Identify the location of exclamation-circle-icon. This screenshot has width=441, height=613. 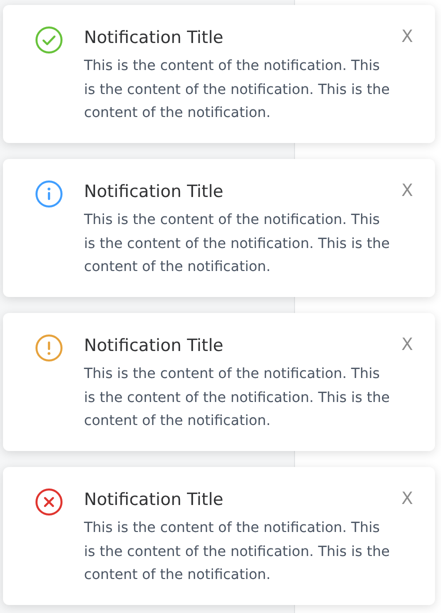
(49, 348).